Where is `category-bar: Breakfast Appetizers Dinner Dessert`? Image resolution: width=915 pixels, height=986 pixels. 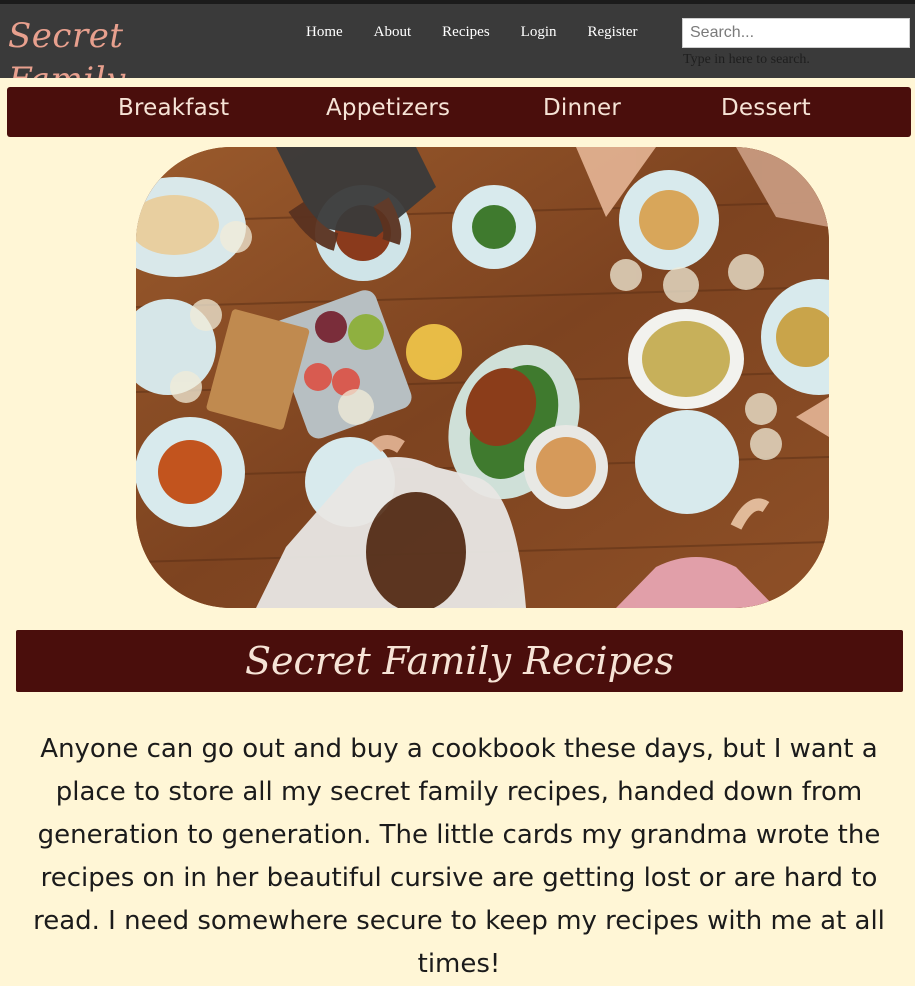
category-bar: Breakfast Appetizers Dinner Dessert is located at coordinates (459, 112).